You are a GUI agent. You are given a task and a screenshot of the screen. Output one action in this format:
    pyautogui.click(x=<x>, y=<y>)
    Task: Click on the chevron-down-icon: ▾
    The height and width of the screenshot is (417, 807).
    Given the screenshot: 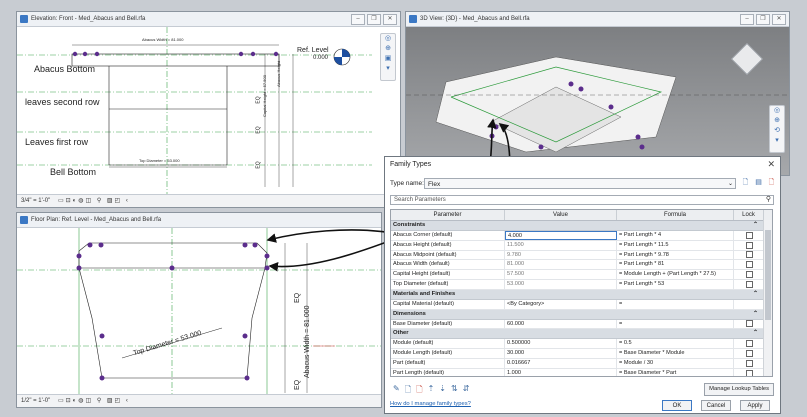 What is the action you would take?
    pyautogui.click(x=777, y=141)
    